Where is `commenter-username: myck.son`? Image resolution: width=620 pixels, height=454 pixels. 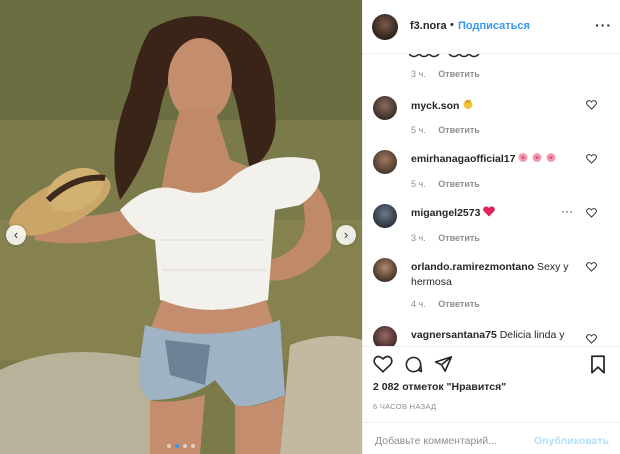 commenter-username: myck.son is located at coordinates (435, 106).